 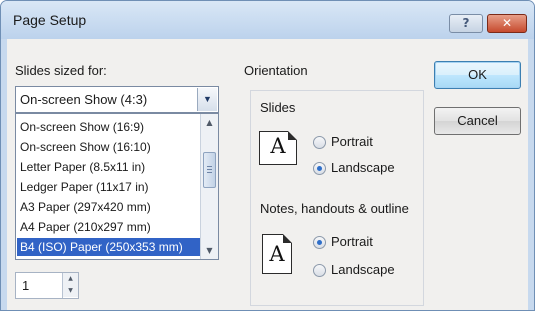 What do you see at coordinates (61, 70) in the screenshot?
I see `slides-sized-for-label: Slides sized for:` at bounding box center [61, 70].